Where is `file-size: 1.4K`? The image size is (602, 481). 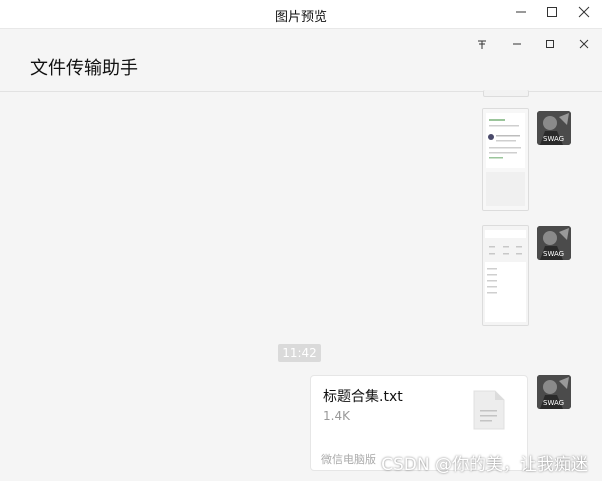 file-size: 1.4K is located at coordinates (336, 416).